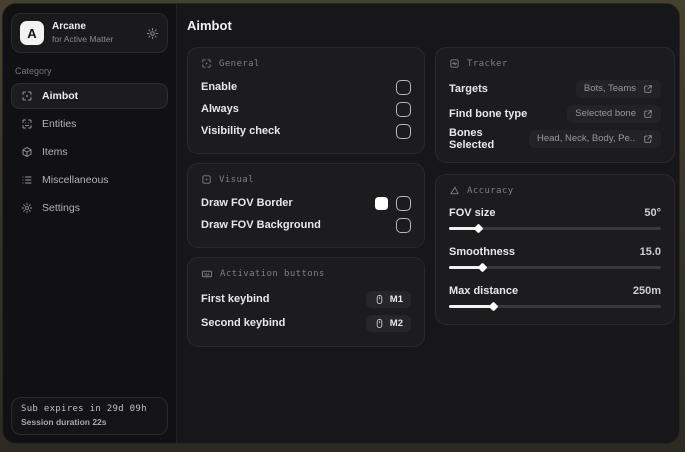  Describe the element at coordinates (27, 152) in the screenshot. I see `cube-icon` at that location.